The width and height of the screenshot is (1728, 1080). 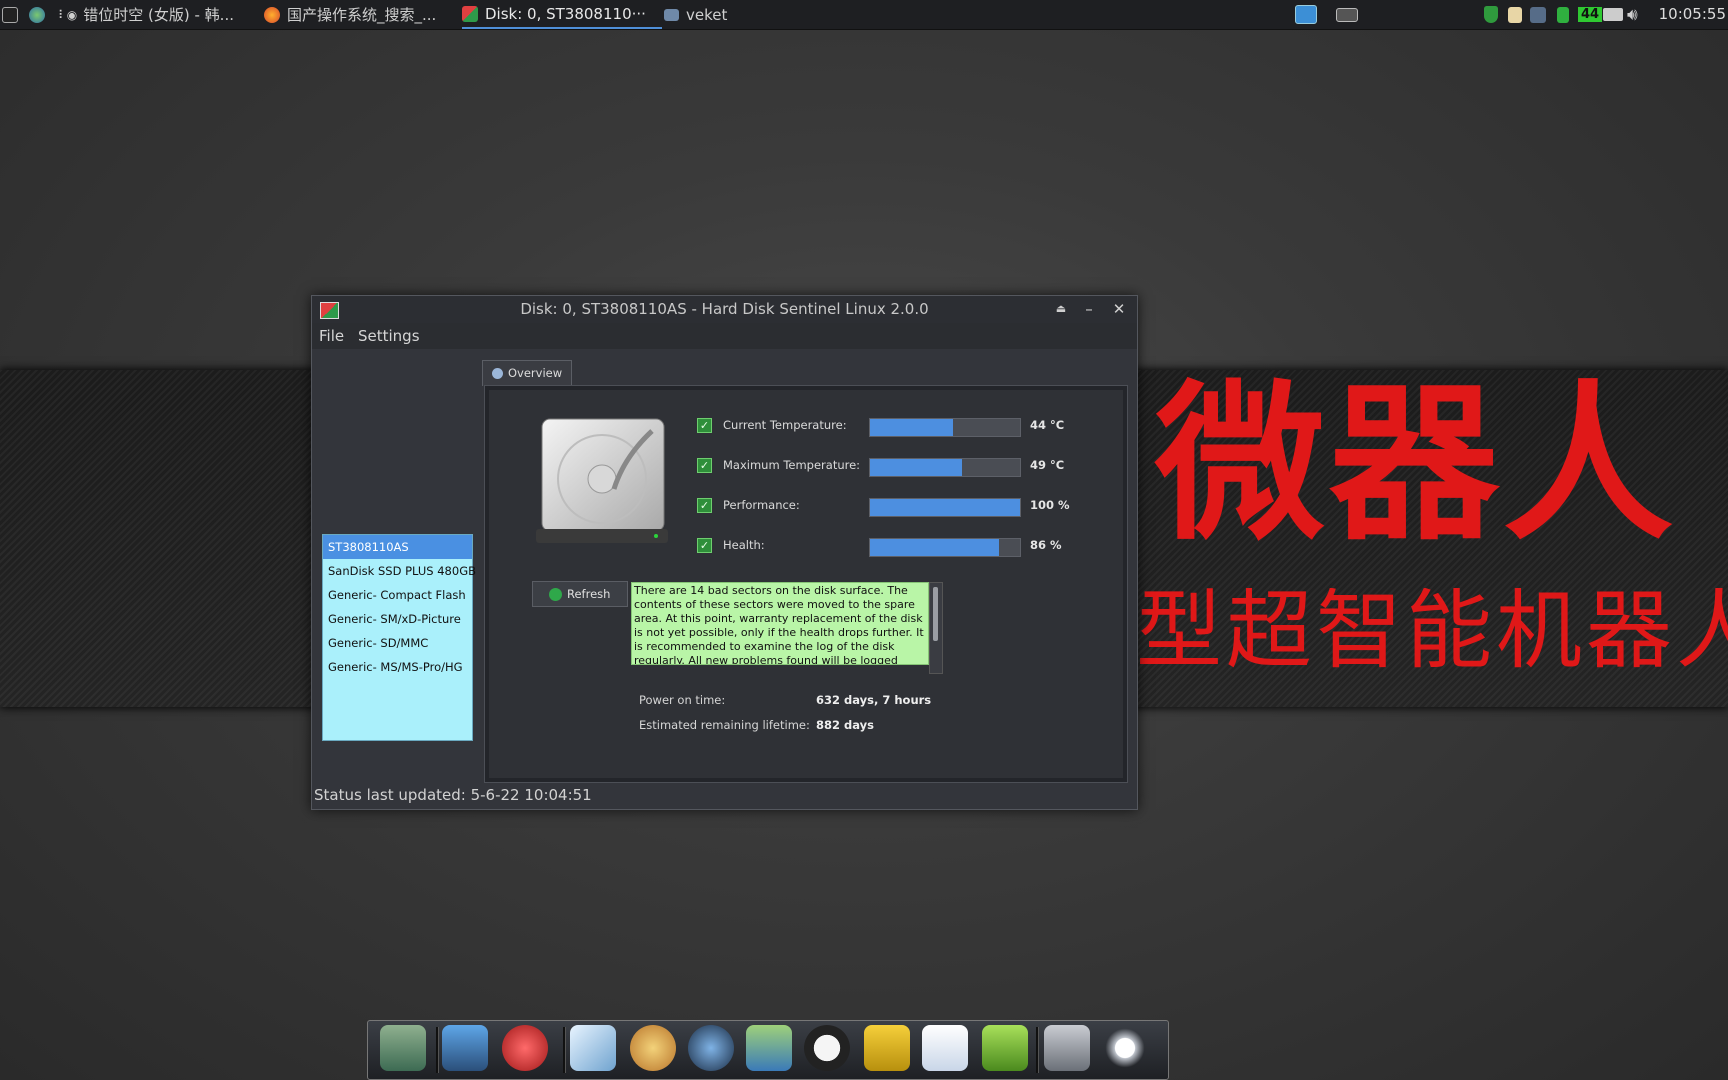 I want to click on note-scrollbar, so click(x=936, y=628).